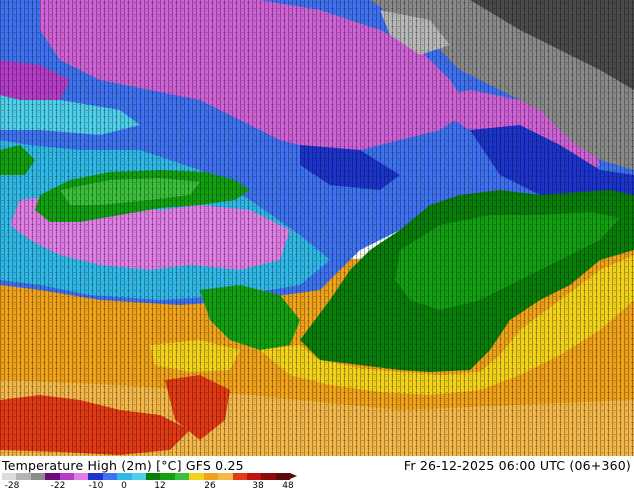 The width and height of the screenshot is (634, 490). What do you see at coordinates (58, 485) in the screenshot?
I see `color-scale-tick-label: -22` at bounding box center [58, 485].